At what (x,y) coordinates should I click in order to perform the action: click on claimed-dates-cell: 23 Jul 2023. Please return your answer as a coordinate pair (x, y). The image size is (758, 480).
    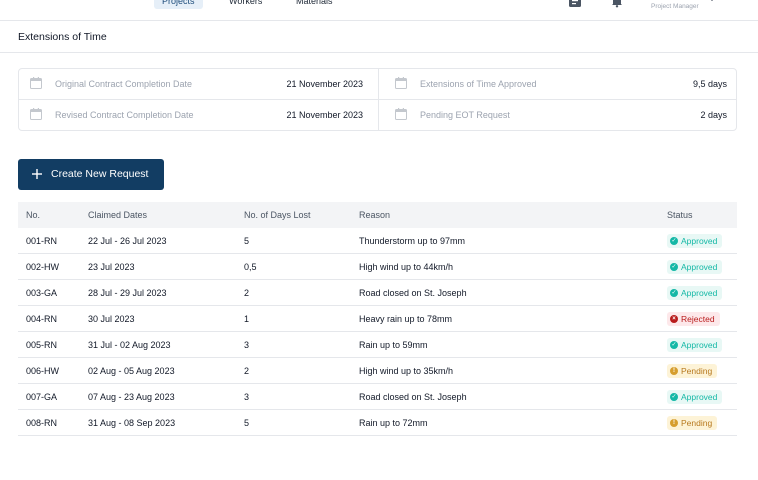
    Looking at the image, I should click on (111, 267).